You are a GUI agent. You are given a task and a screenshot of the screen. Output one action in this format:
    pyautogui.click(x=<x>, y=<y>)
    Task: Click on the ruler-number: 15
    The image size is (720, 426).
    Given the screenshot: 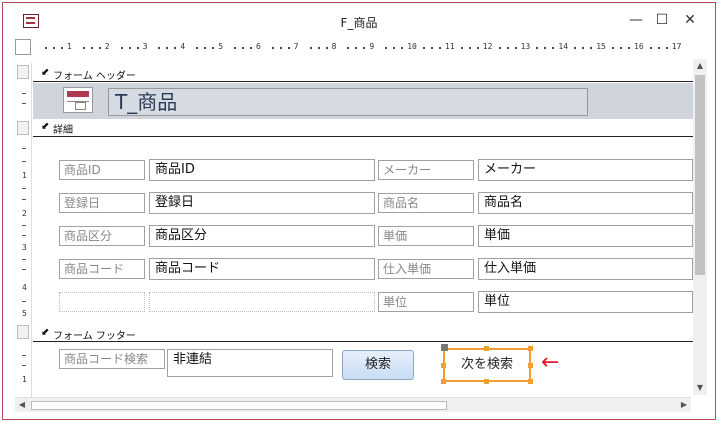 What is the action you would take?
    pyautogui.click(x=601, y=46)
    